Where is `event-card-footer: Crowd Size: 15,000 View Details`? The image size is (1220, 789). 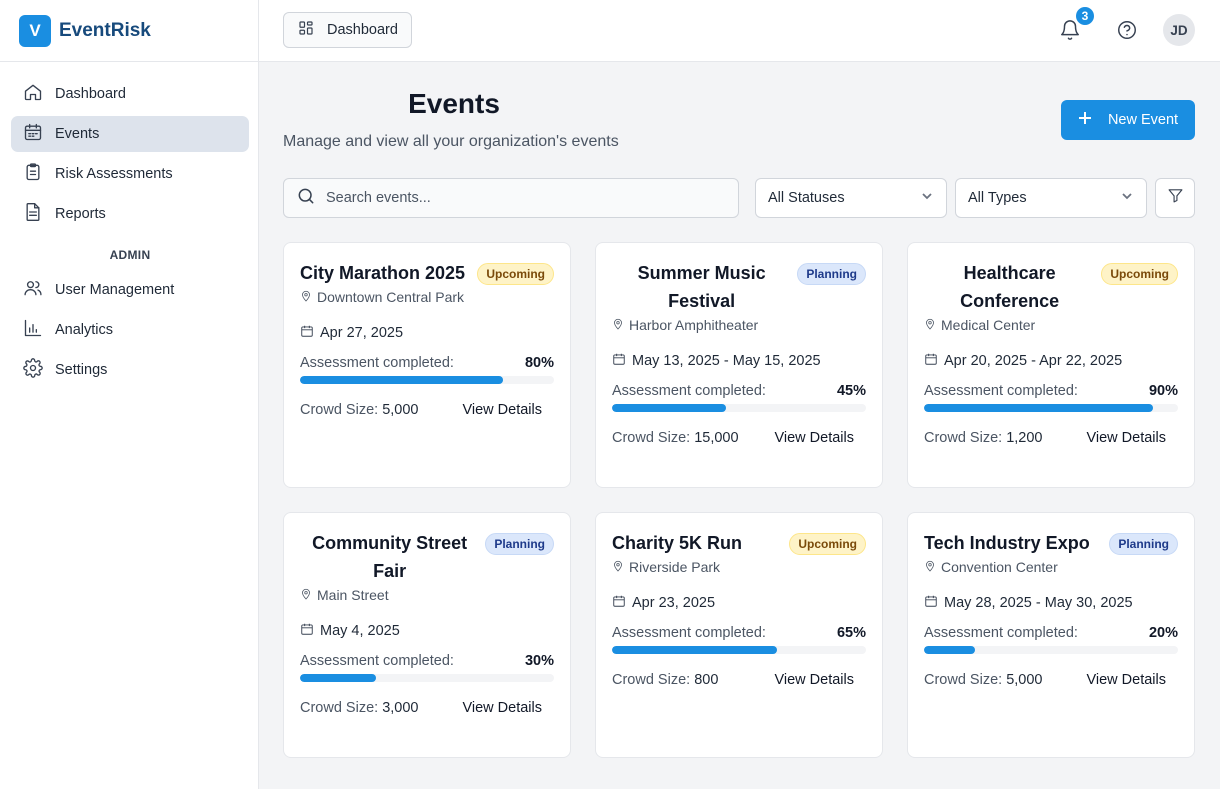
event-card-footer: Crowd Size: 15,000 View Details is located at coordinates (739, 438).